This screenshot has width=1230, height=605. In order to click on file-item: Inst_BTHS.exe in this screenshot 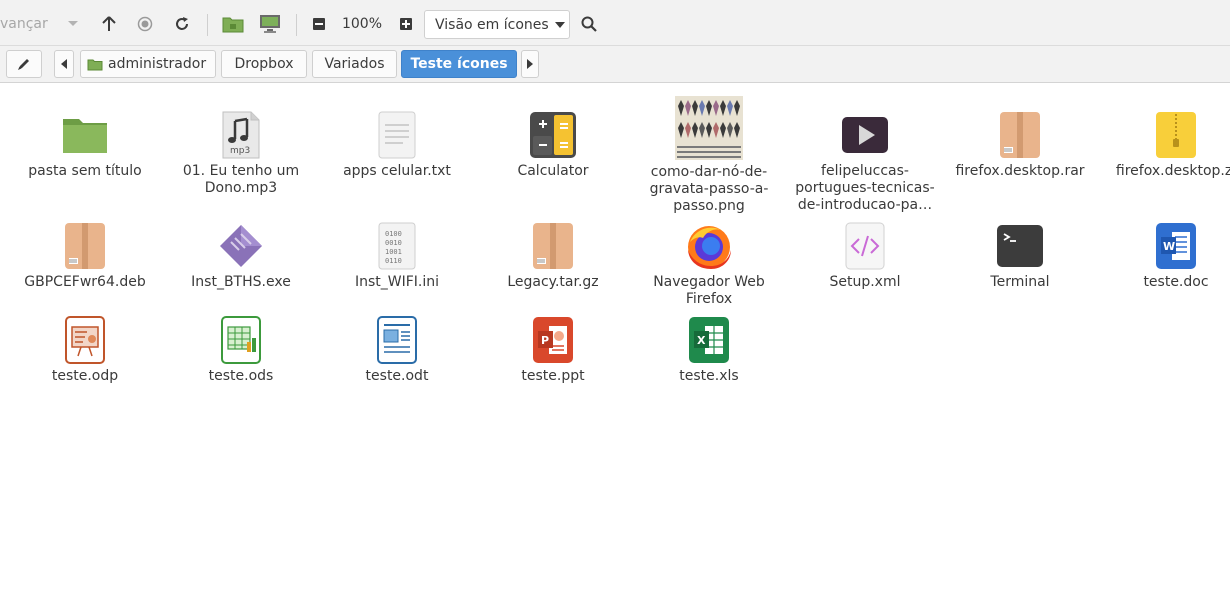, I will do `click(241, 256)`.